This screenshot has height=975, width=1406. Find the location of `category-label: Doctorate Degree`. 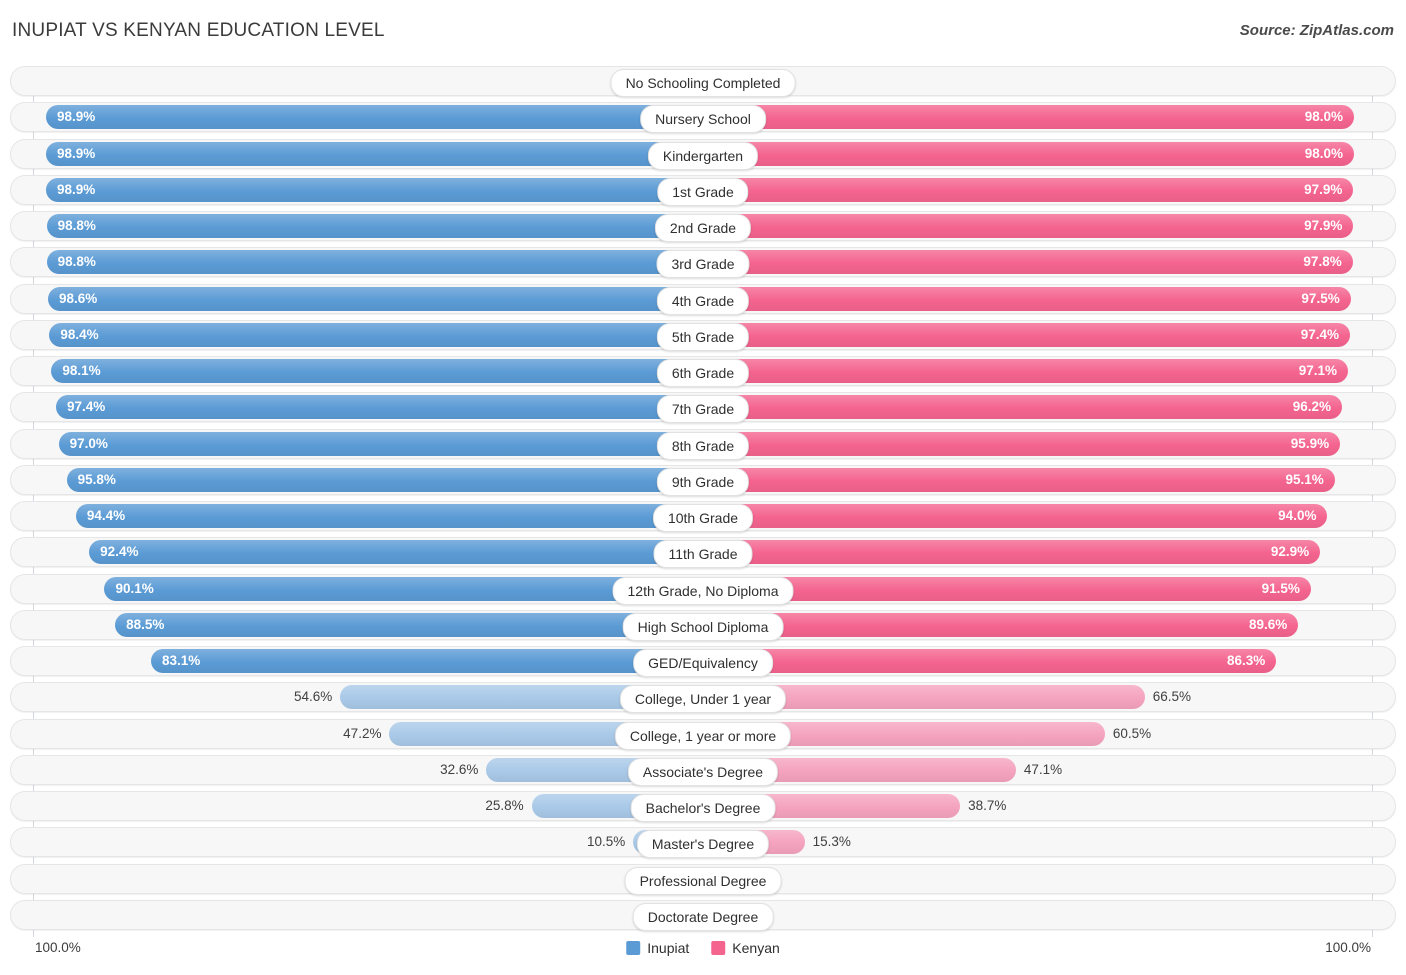

category-label: Doctorate Degree is located at coordinates (703, 916).